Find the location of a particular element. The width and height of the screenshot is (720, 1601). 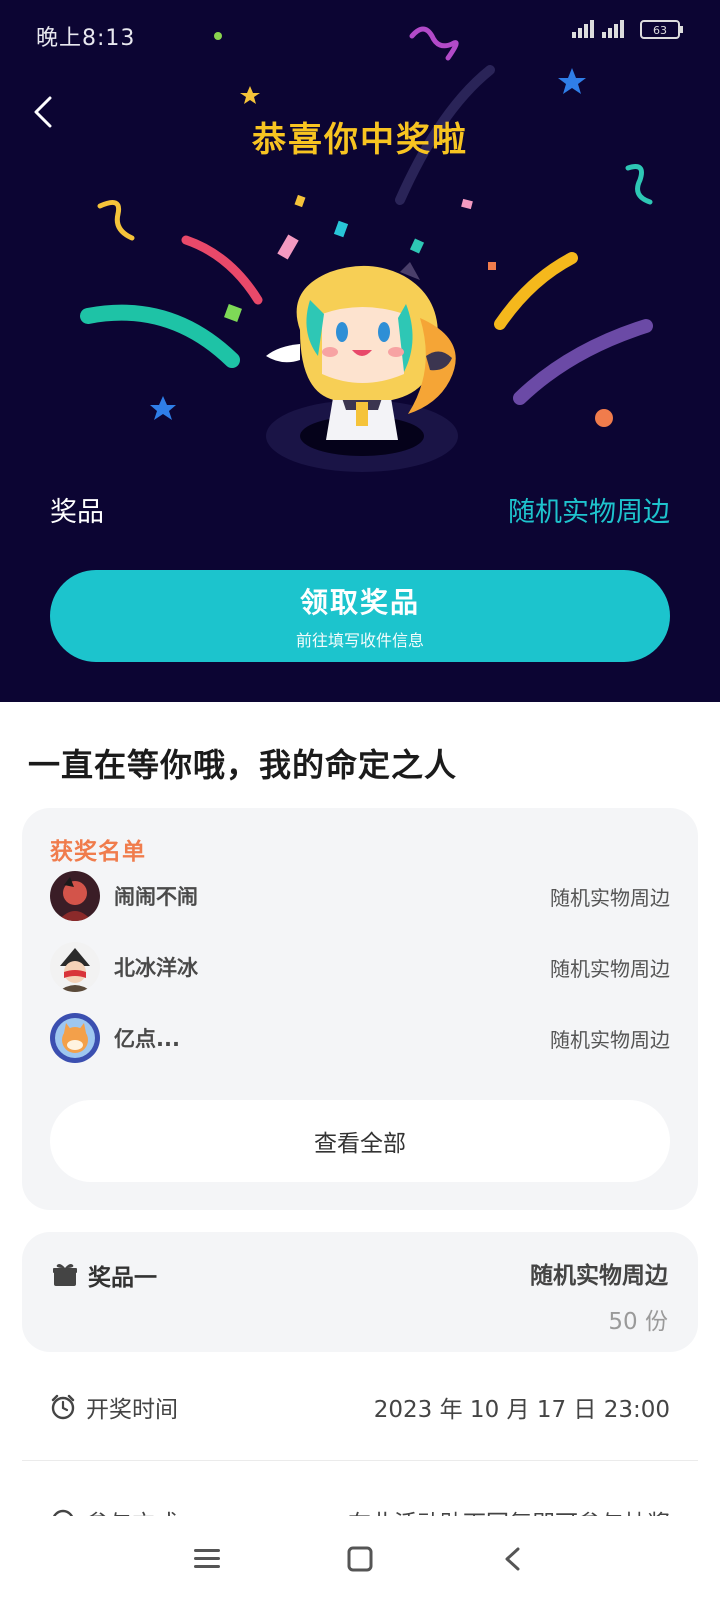

prize-item-count: 50 份 is located at coordinates (638, 1322).